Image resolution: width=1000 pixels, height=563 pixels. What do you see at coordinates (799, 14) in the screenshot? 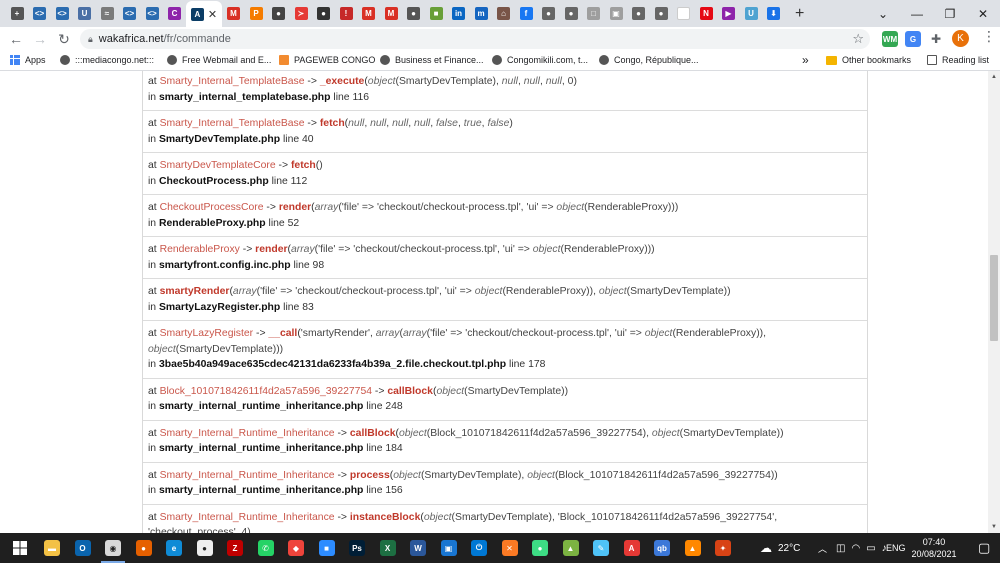
I see `new-tab-icon: +` at bounding box center [799, 14].